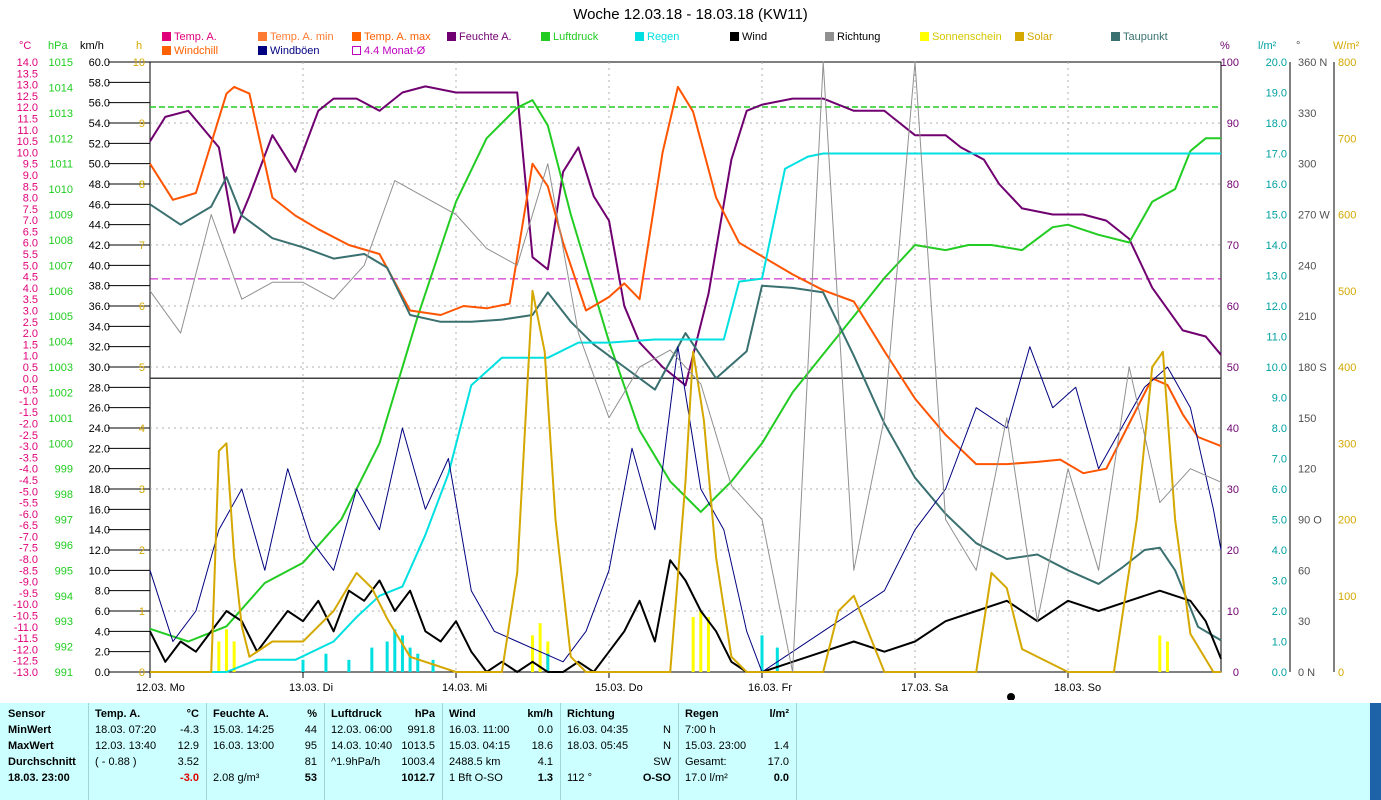  What do you see at coordinates (61, 216) in the screenshot?
I see `pressure-tick-label: 1009` at bounding box center [61, 216].